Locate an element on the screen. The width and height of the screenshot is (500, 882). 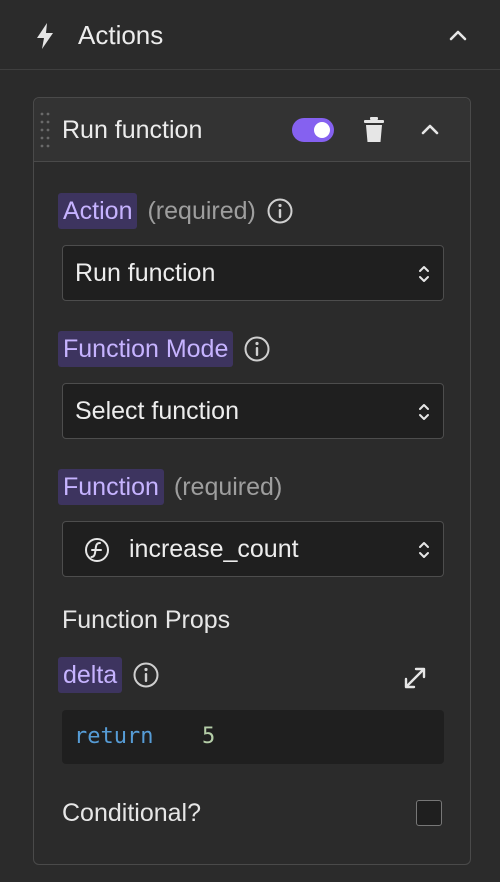
collapse-chevron-icon is located at coordinates (458, 36).